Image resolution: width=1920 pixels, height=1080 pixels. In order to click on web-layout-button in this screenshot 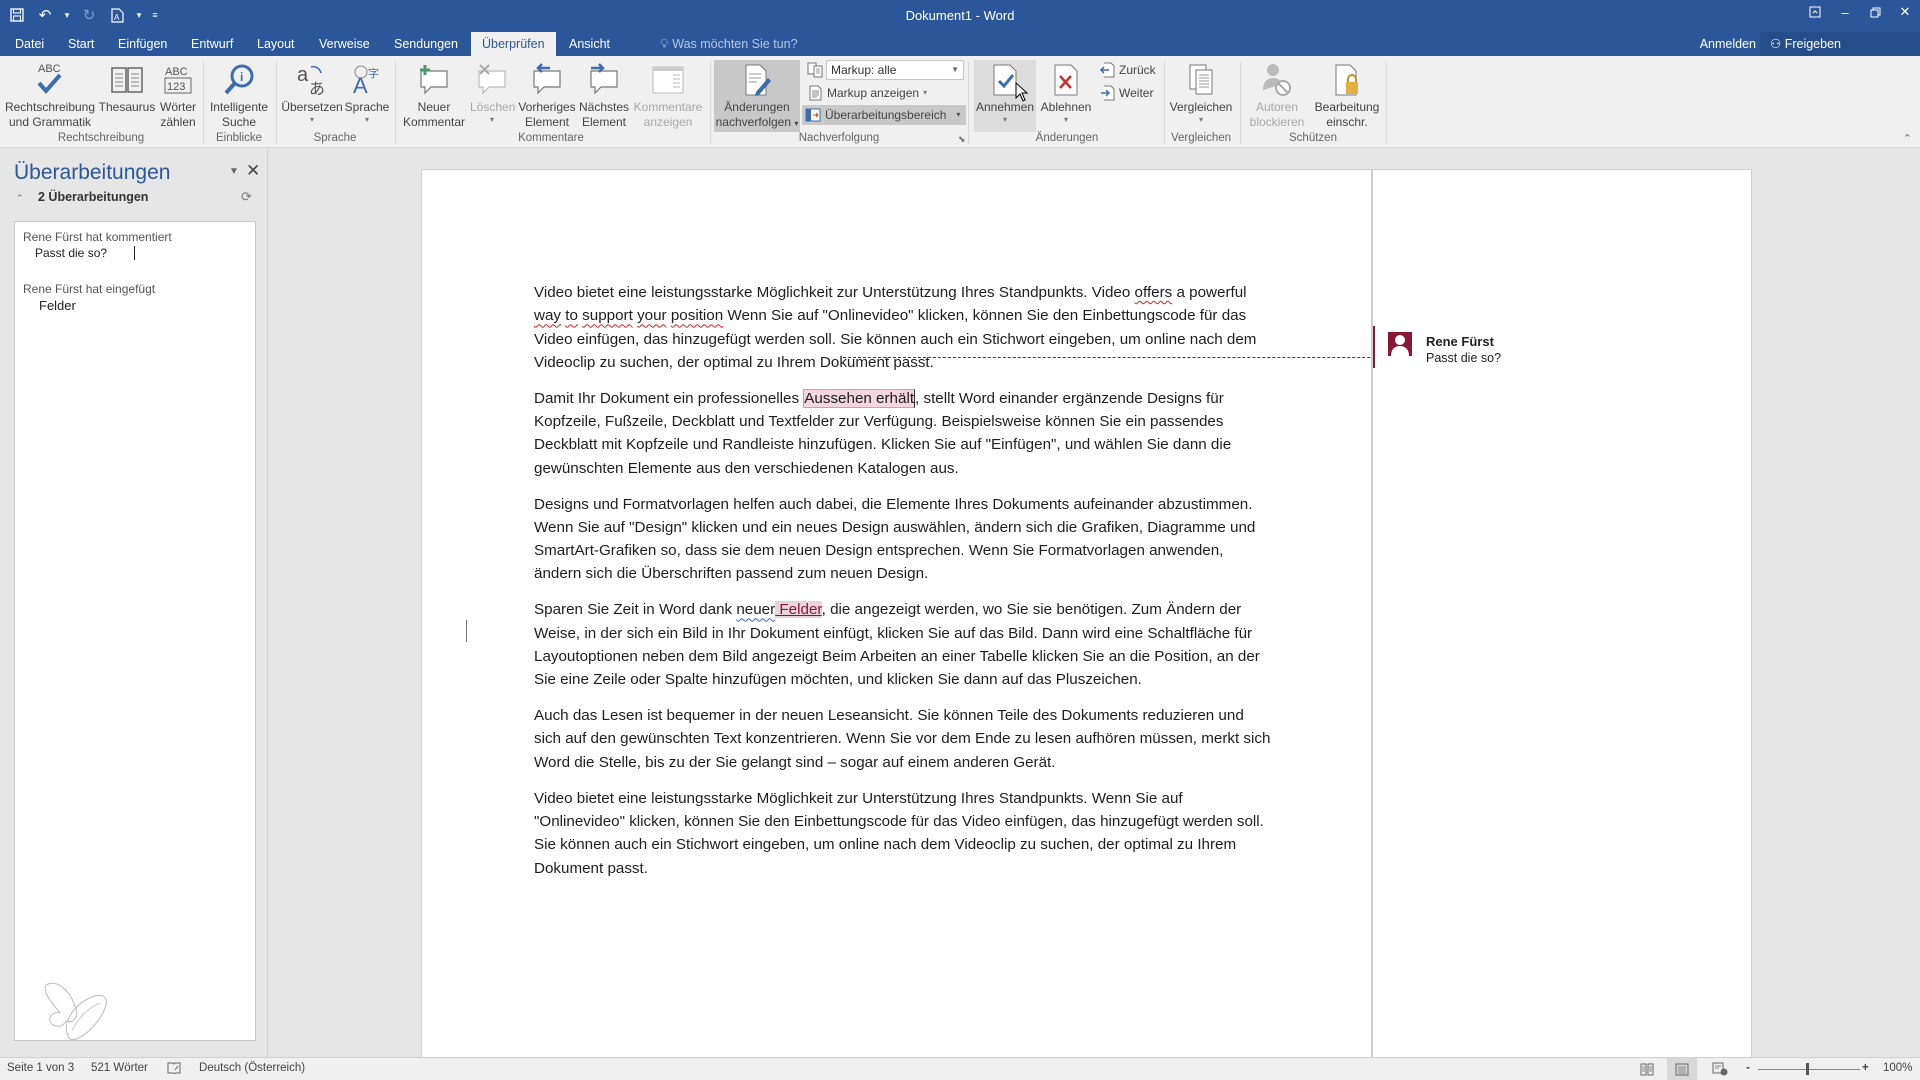, I will do `click(1720, 1069)`.